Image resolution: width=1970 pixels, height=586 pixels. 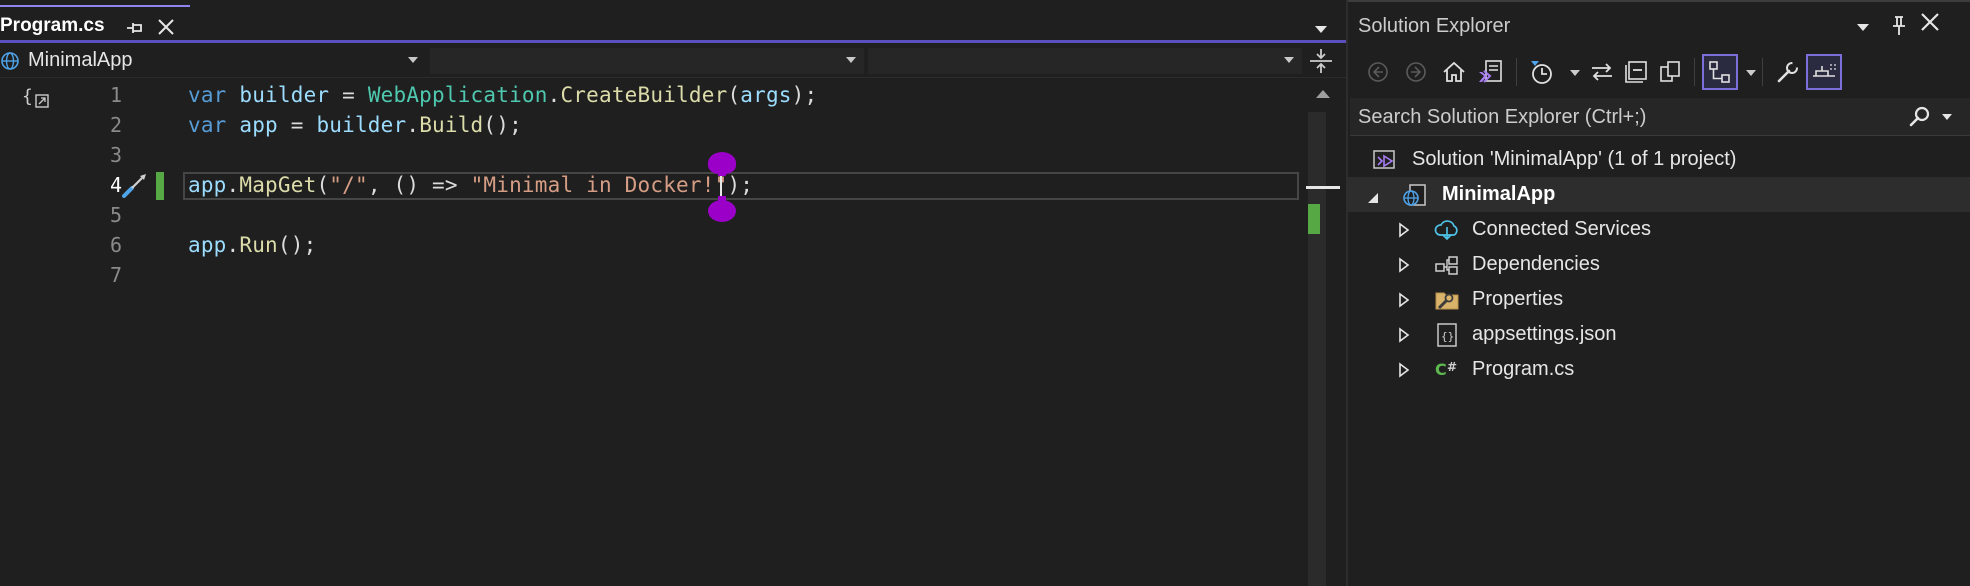 What do you see at coordinates (1314, 219) in the screenshot?
I see `scrollbar-change-mark` at bounding box center [1314, 219].